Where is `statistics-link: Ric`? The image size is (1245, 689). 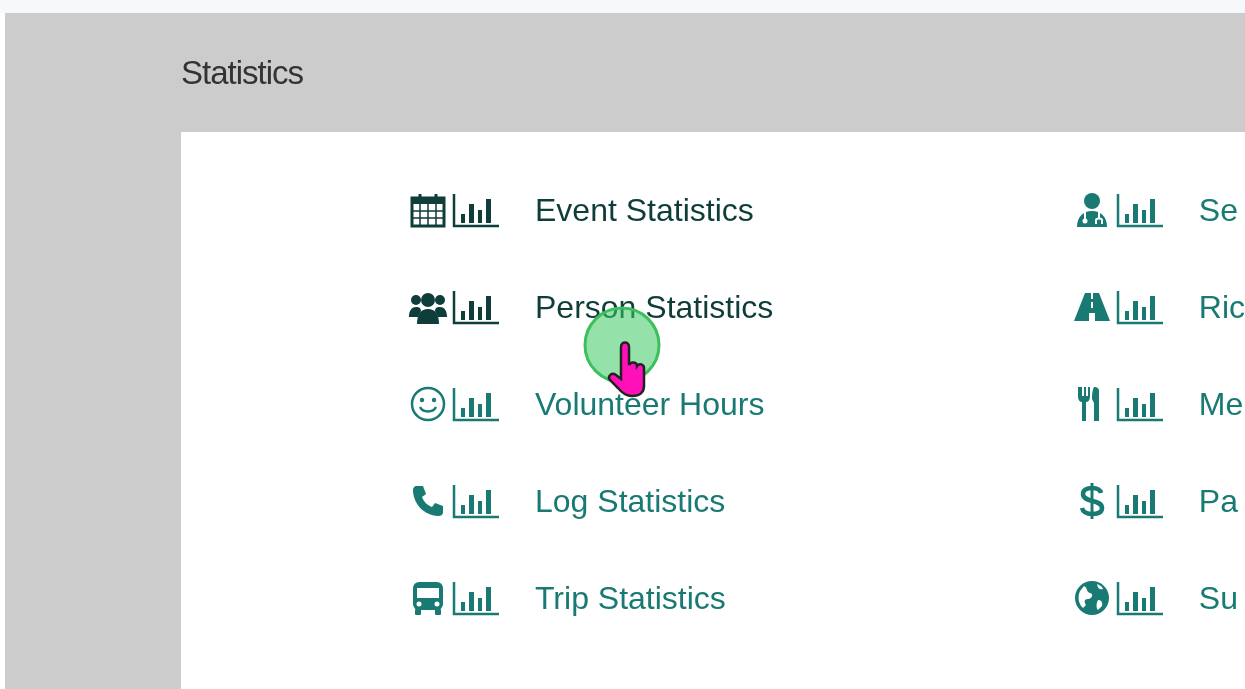 statistics-link: Ric is located at coordinates (1221, 307).